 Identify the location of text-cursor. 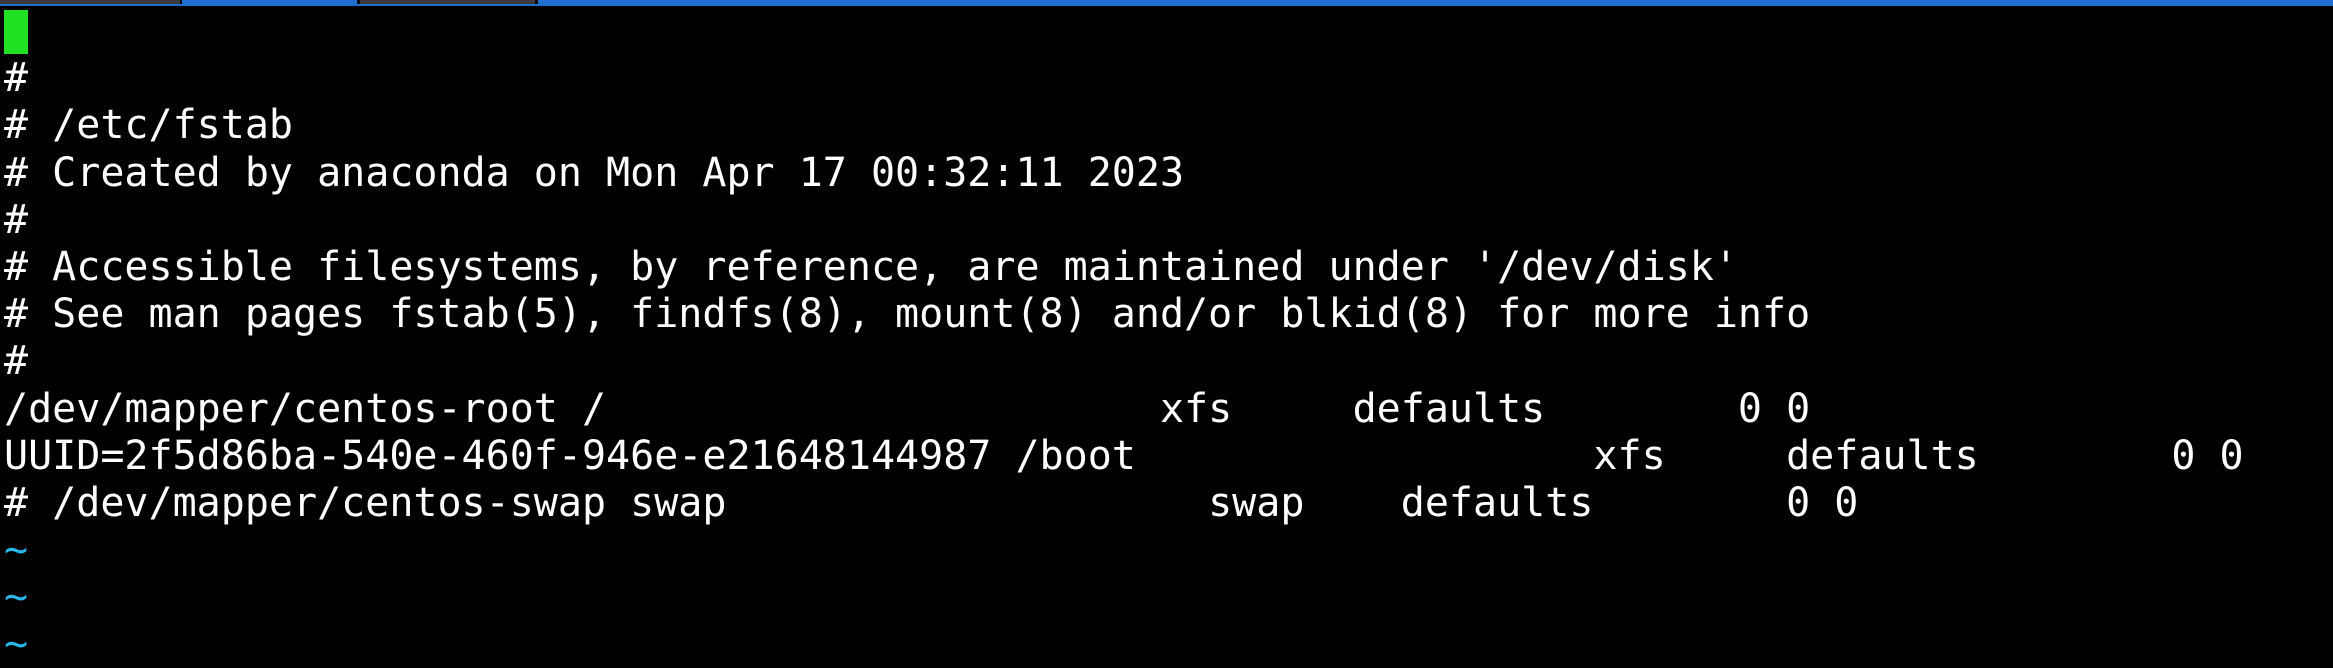
(16, 32).